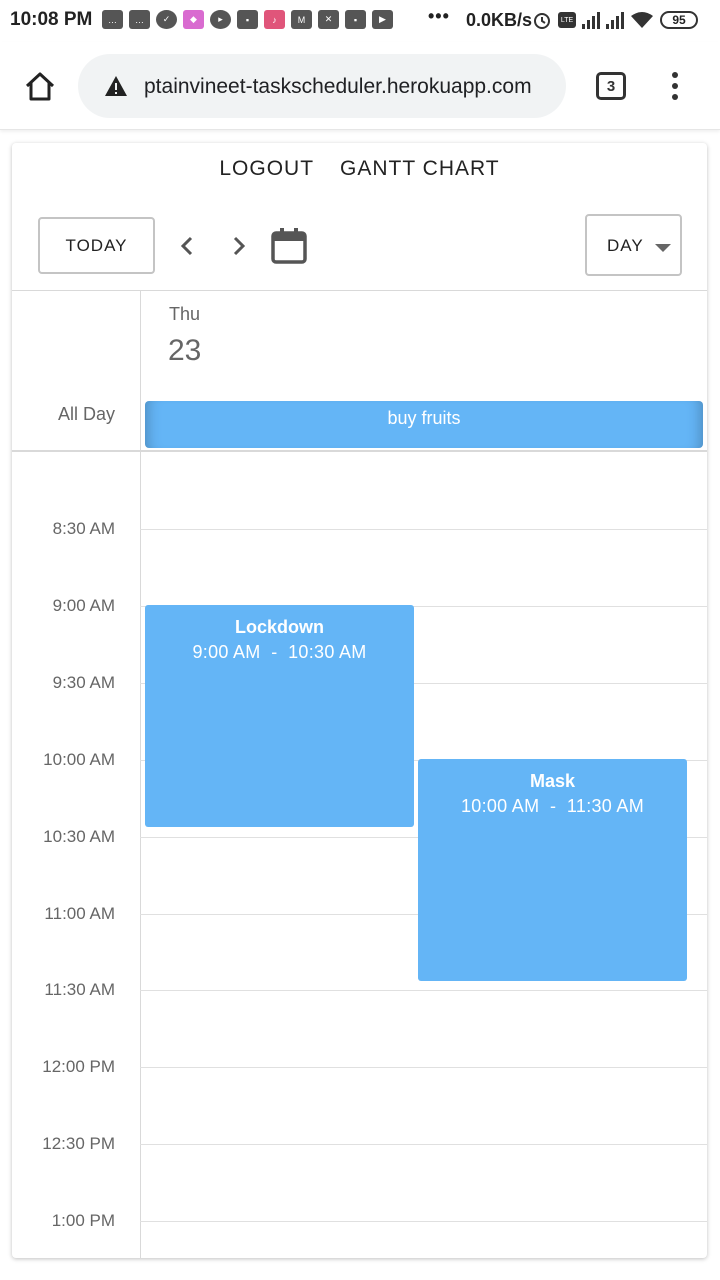  I want to click on next-button, so click(239, 246).